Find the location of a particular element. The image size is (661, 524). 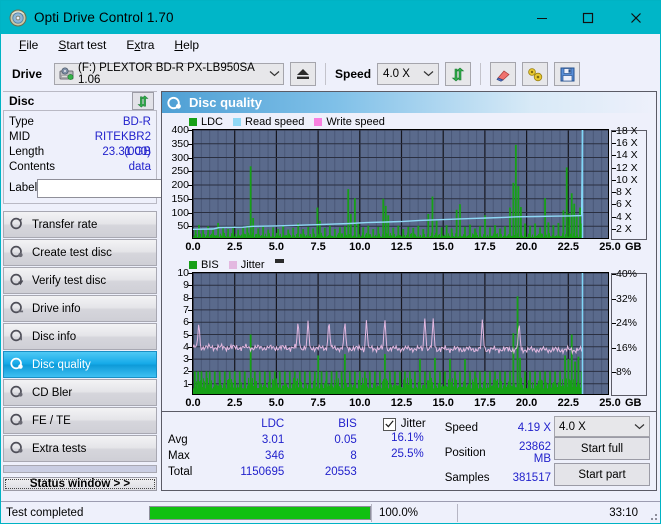

position-value: 23862 MB is located at coordinates (535, 453).